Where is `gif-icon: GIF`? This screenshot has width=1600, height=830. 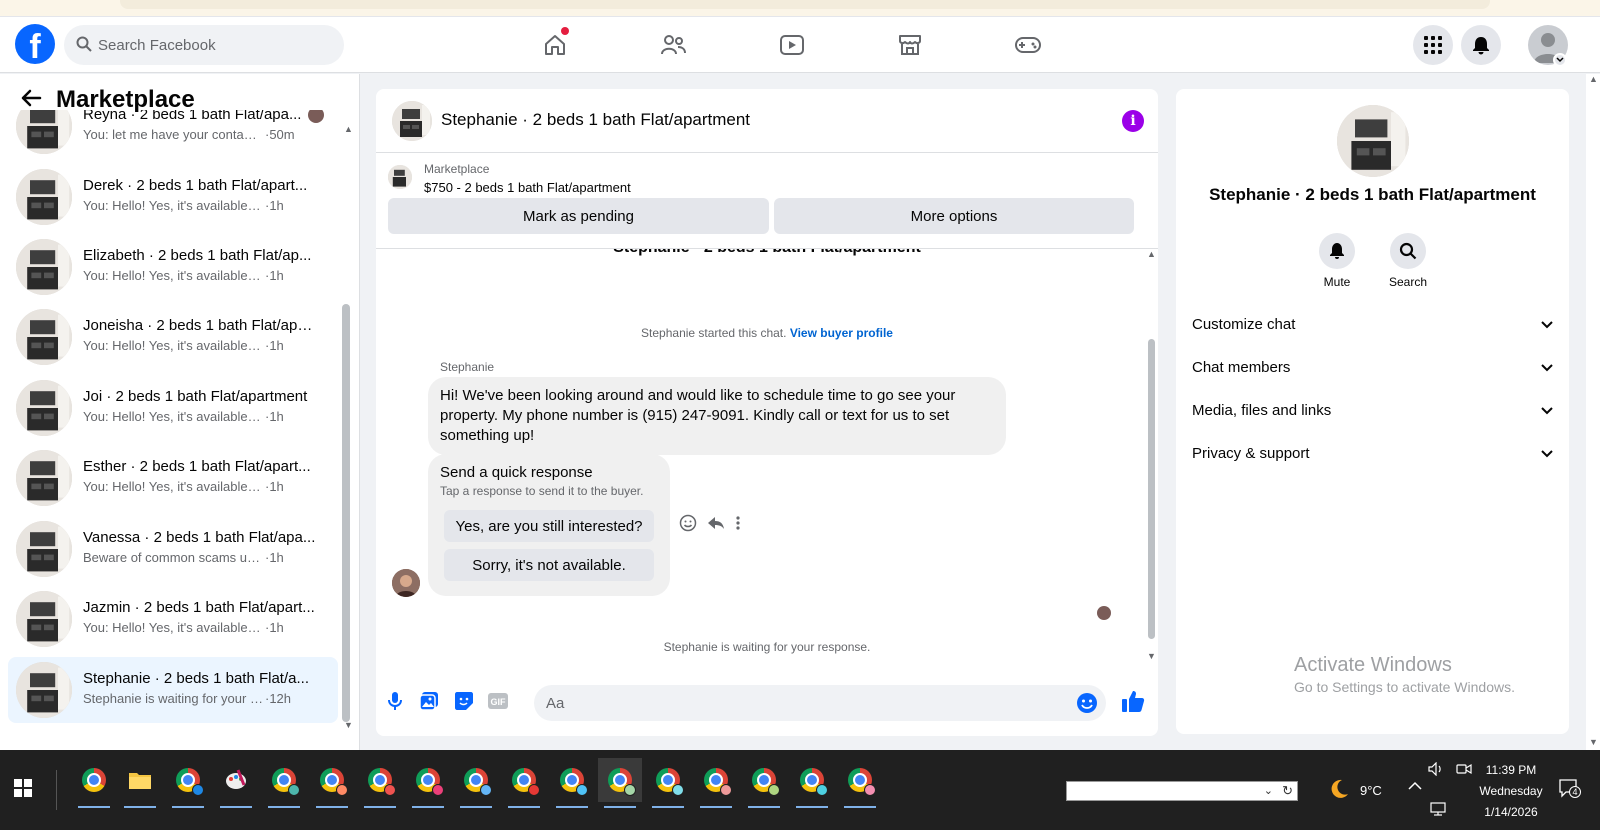
gif-icon: GIF is located at coordinates (498, 701).